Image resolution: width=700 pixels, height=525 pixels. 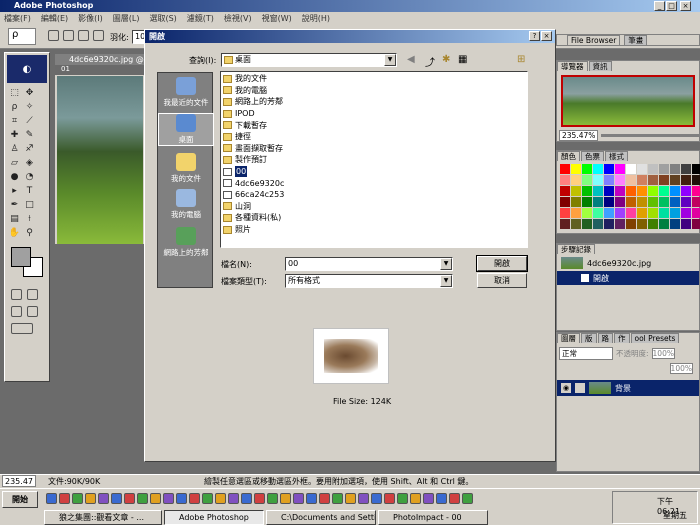 What do you see at coordinates (374, 172) in the screenshot?
I see `file-row: 00` at bounding box center [374, 172].